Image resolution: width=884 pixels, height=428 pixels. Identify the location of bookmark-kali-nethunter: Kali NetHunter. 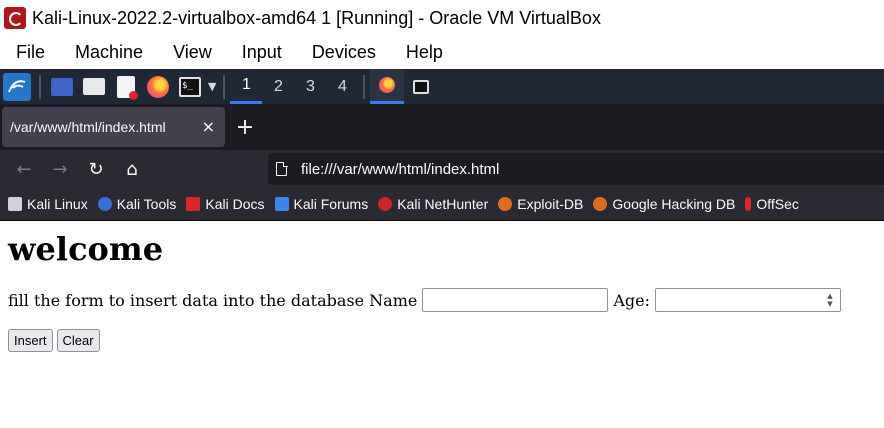
(433, 204).